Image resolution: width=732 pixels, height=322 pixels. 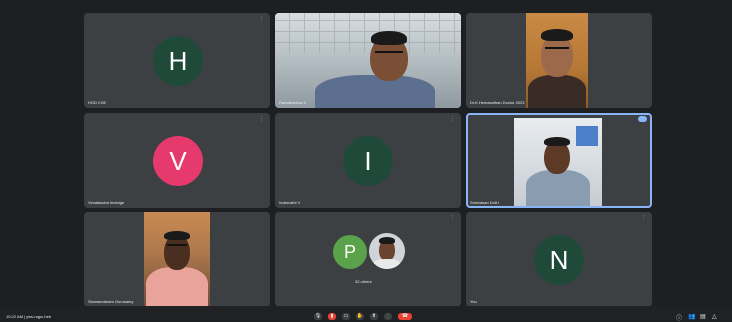 What do you see at coordinates (497, 102) in the screenshot?
I see `participant-name: Dr.K.Hemavathan Doctor 2023` at bounding box center [497, 102].